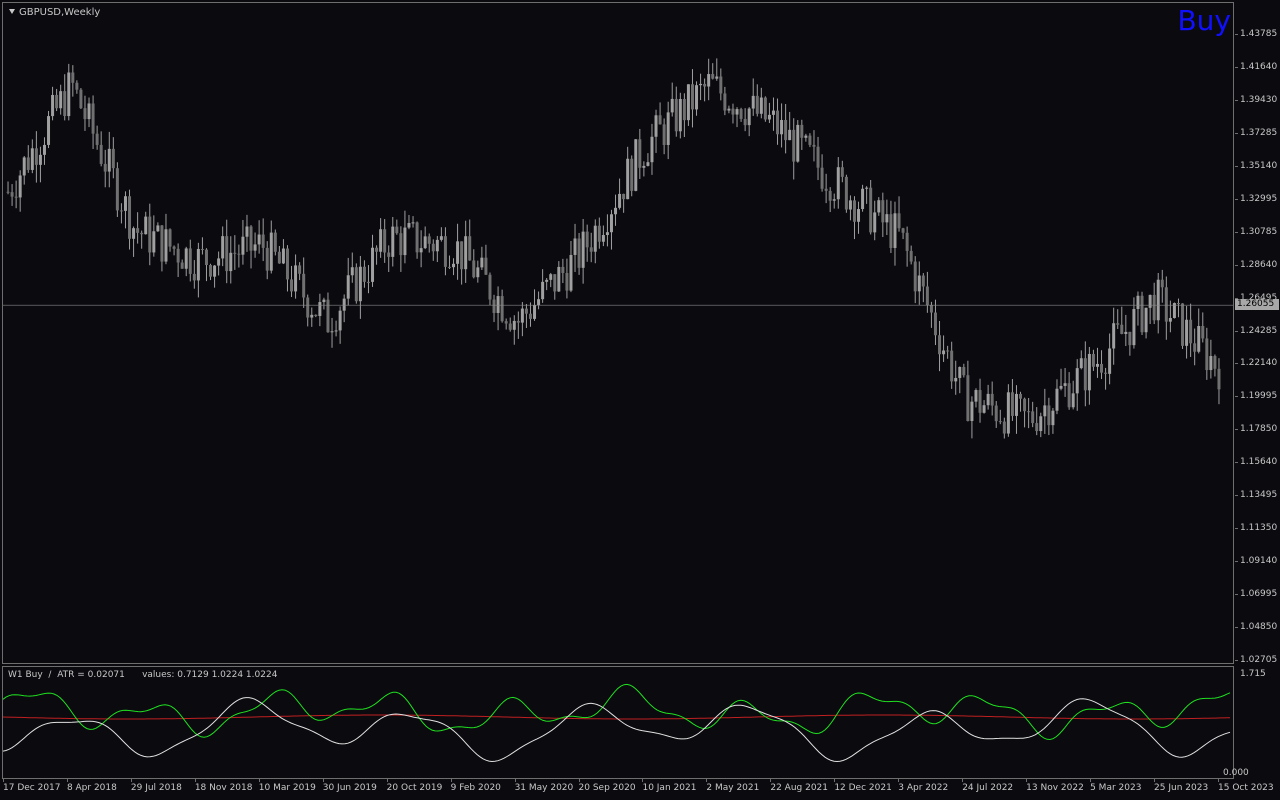 This screenshot has width=1280, height=800. Describe the element at coordinates (923, 788) in the screenshot. I see `time-tick-label: 3 Apr 2022` at that location.